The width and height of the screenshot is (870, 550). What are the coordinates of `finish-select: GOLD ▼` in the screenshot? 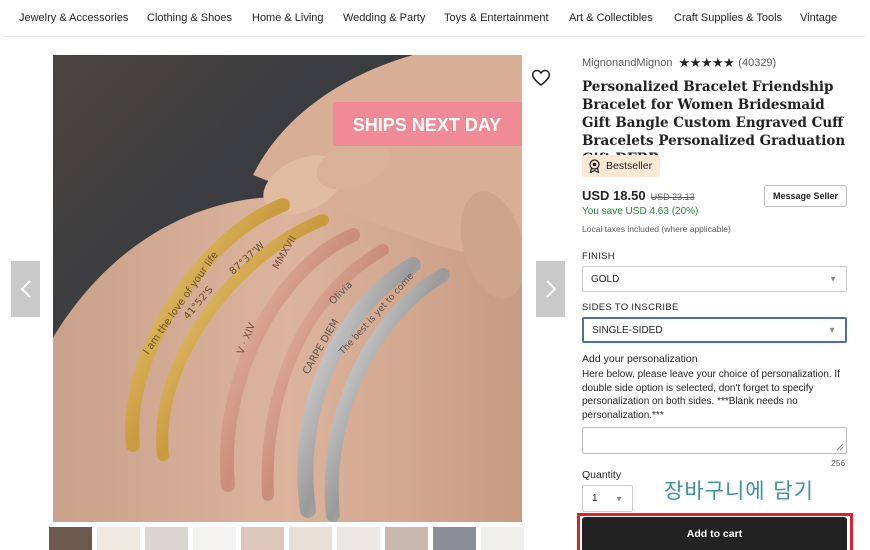 It's located at (714, 279).